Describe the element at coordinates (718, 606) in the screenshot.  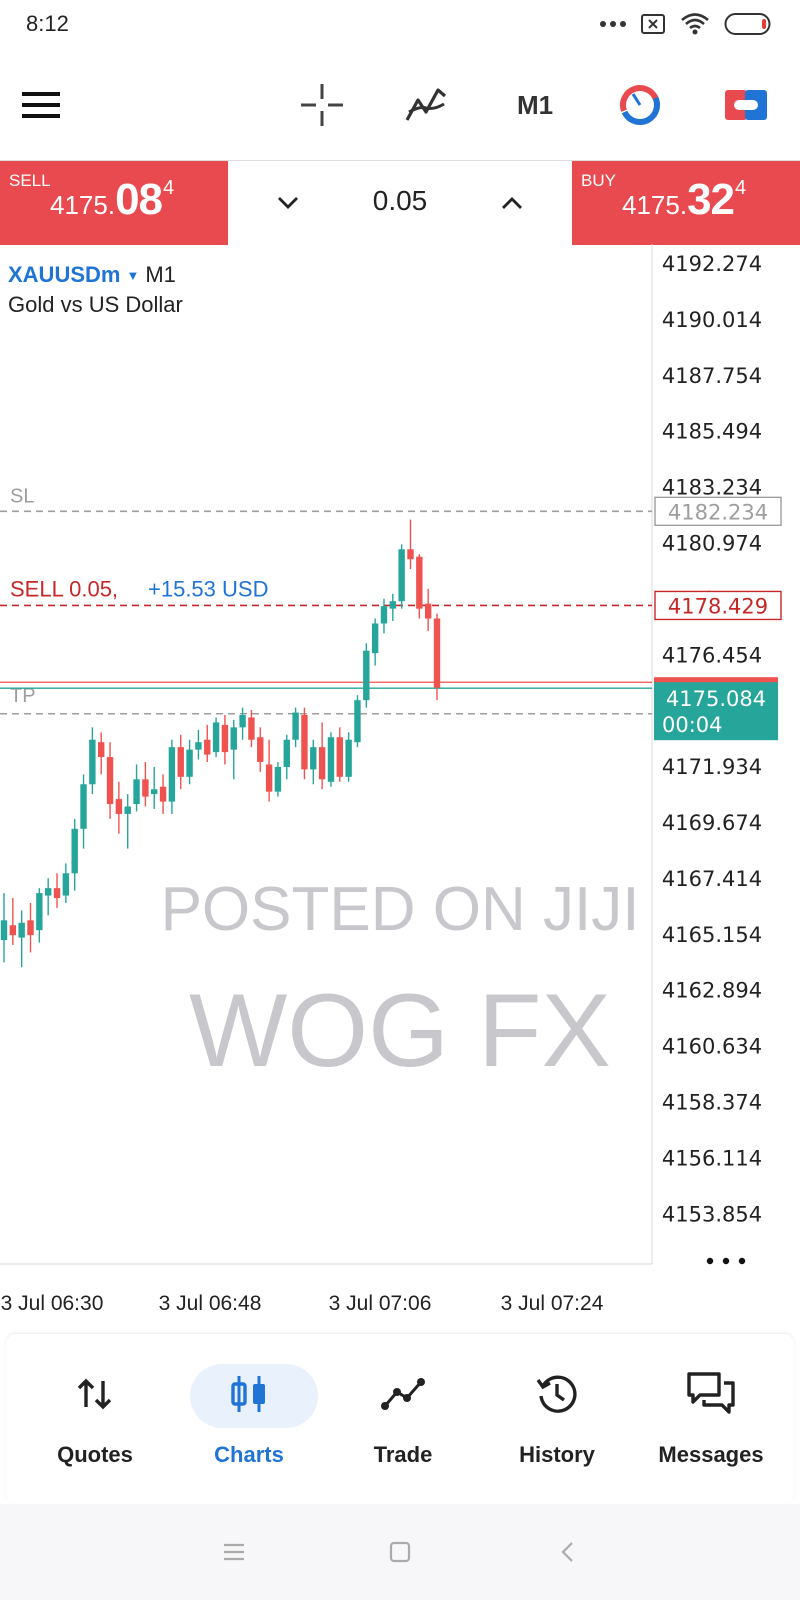
I see `order-price: 4178.429` at that location.